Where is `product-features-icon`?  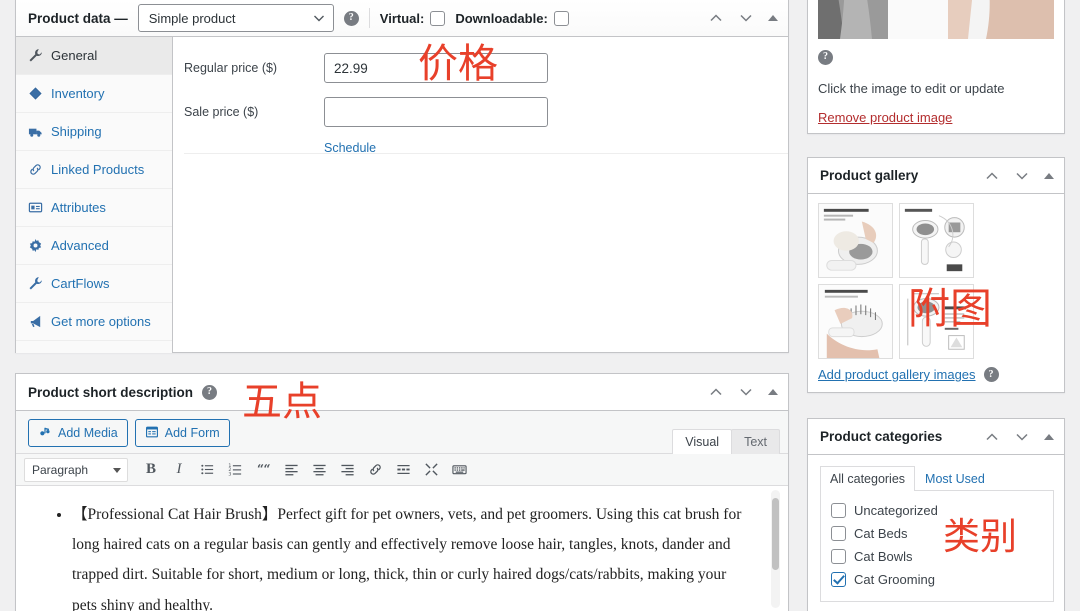
product-features-icon is located at coordinates (936, 240).